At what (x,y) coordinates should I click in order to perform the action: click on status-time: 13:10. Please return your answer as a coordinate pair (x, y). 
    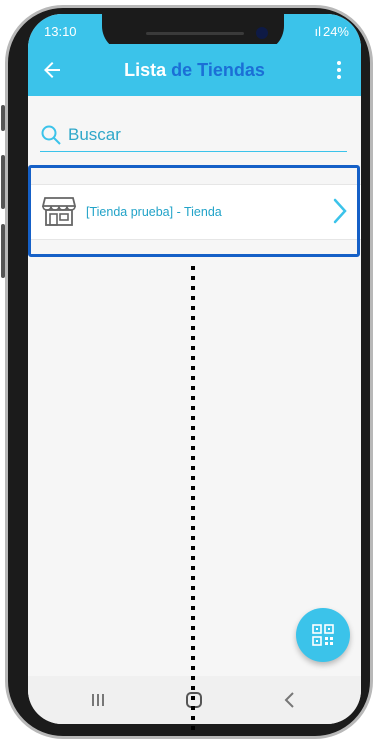
    Looking at the image, I should click on (60, 31).